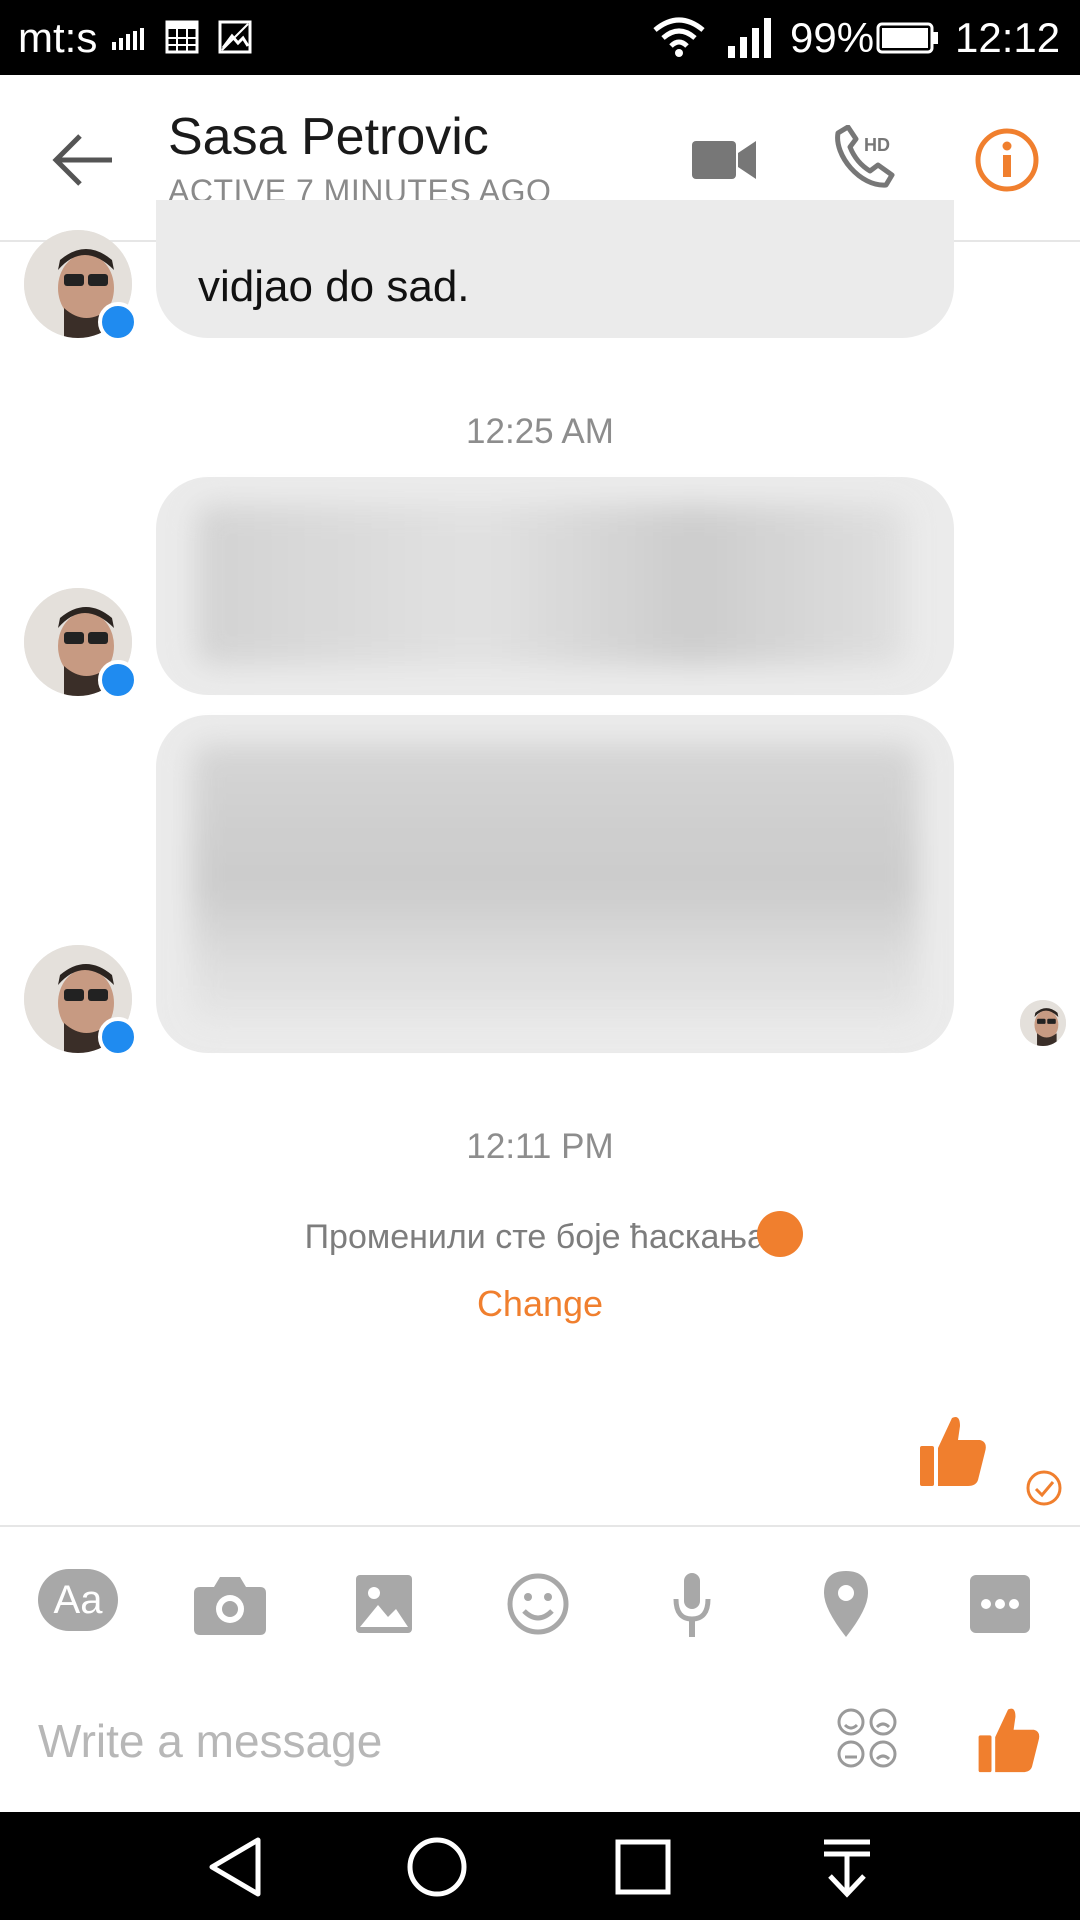 The width and height of the screenshot is (1080, 1920). Describe the element at coordinates (1007, 160) in the screenshot. I see `info-icon` at that location.